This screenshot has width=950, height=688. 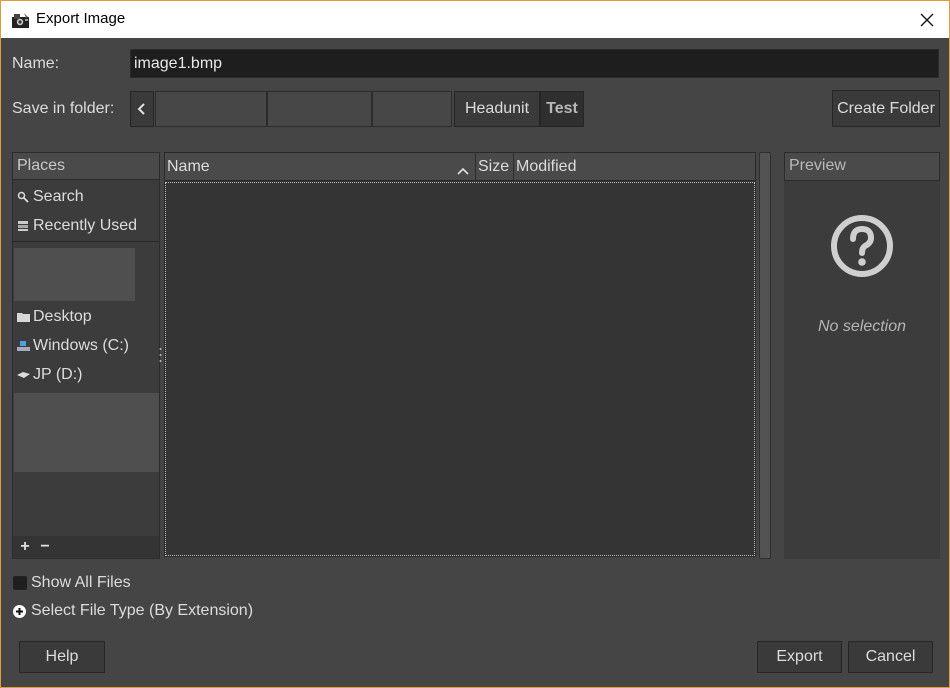 I want to click on place-recently-used: Recently Used, so click(x=86, y=225).